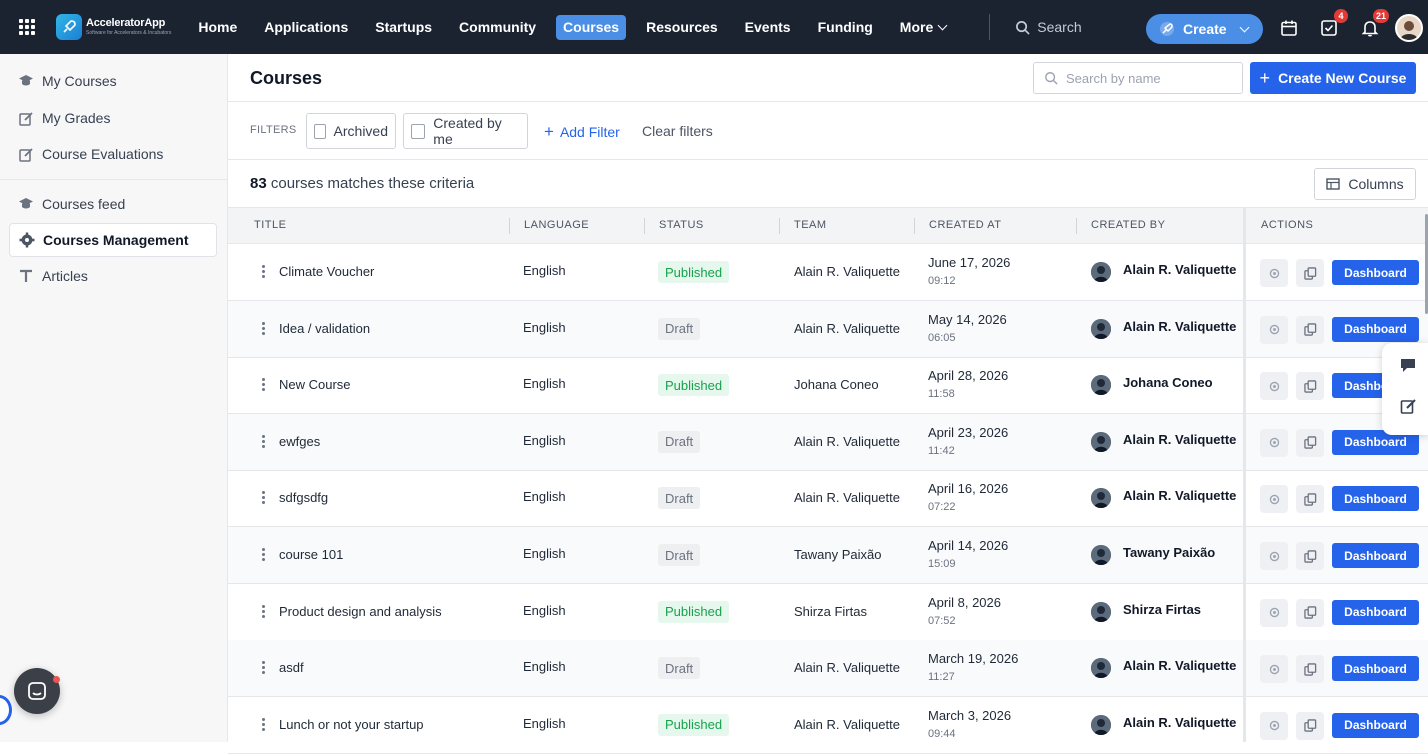  I want to click on filter-created-by-me: Created by me, so click(465, 131).